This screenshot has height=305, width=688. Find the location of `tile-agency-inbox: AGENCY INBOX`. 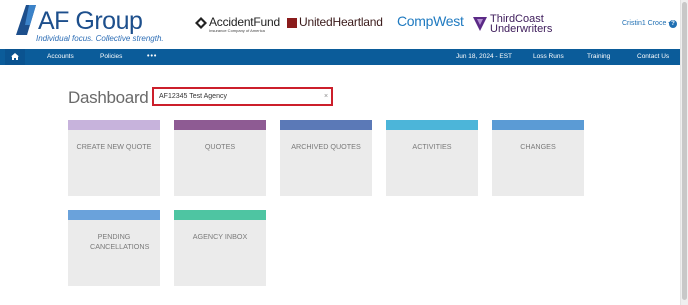

tile-agency-inbox: AGENCY INBOX is located at coordinates (220, 248).